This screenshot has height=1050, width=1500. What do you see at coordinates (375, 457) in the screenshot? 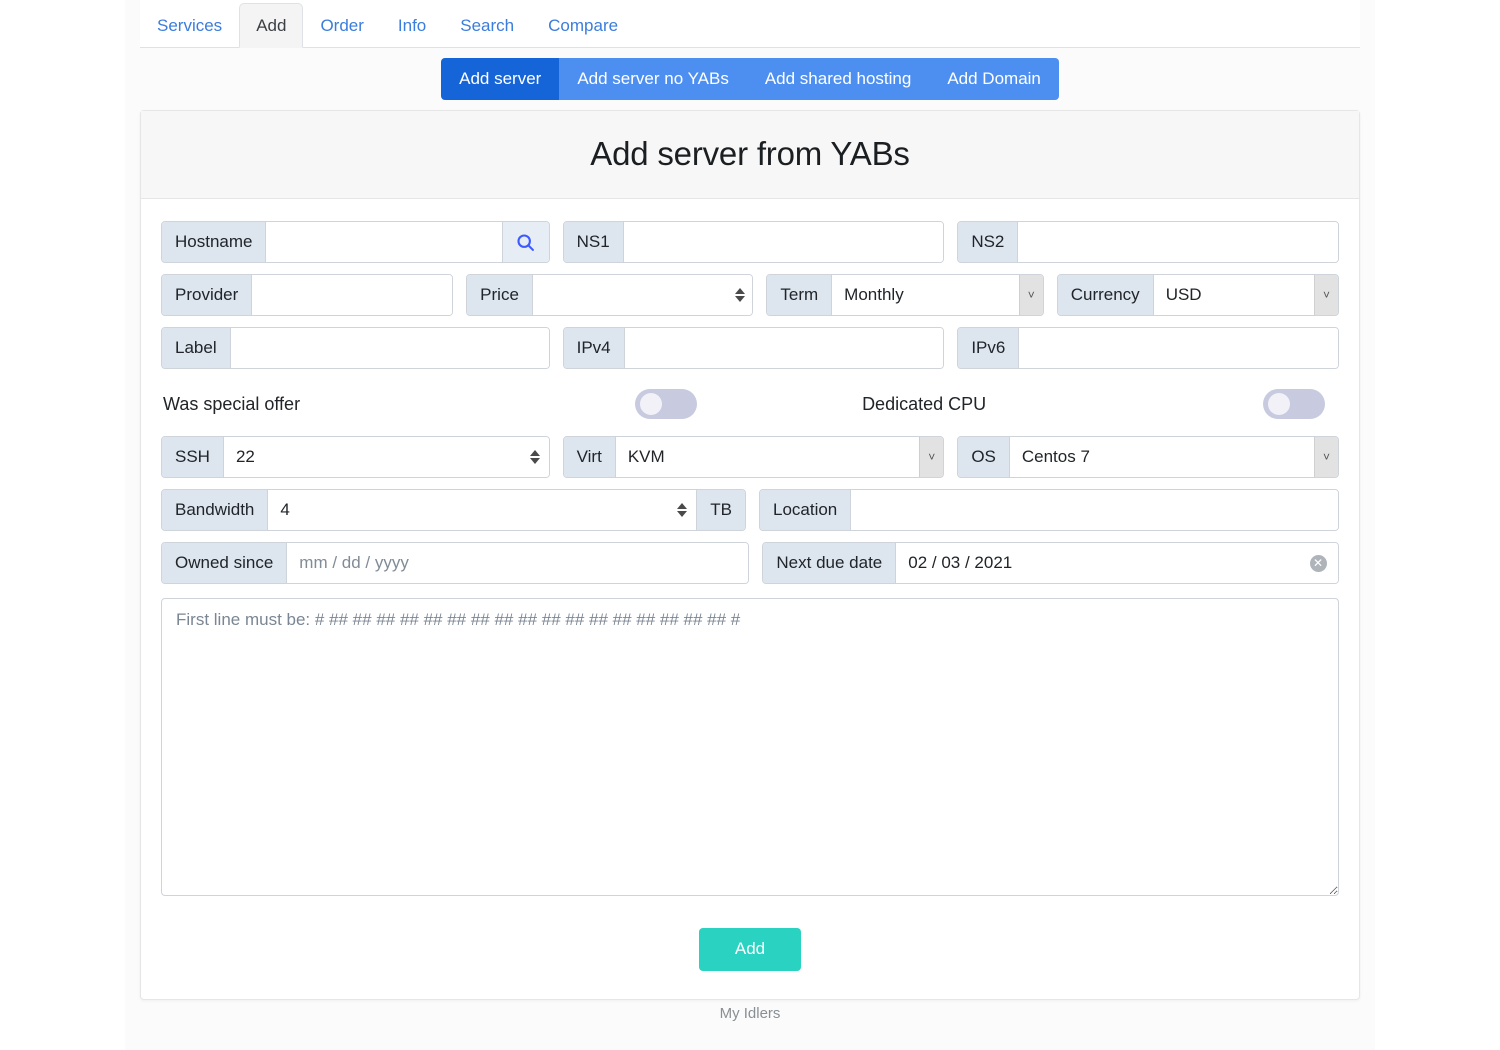
I see `ssh-port-input` at bounding box center [375, 457].